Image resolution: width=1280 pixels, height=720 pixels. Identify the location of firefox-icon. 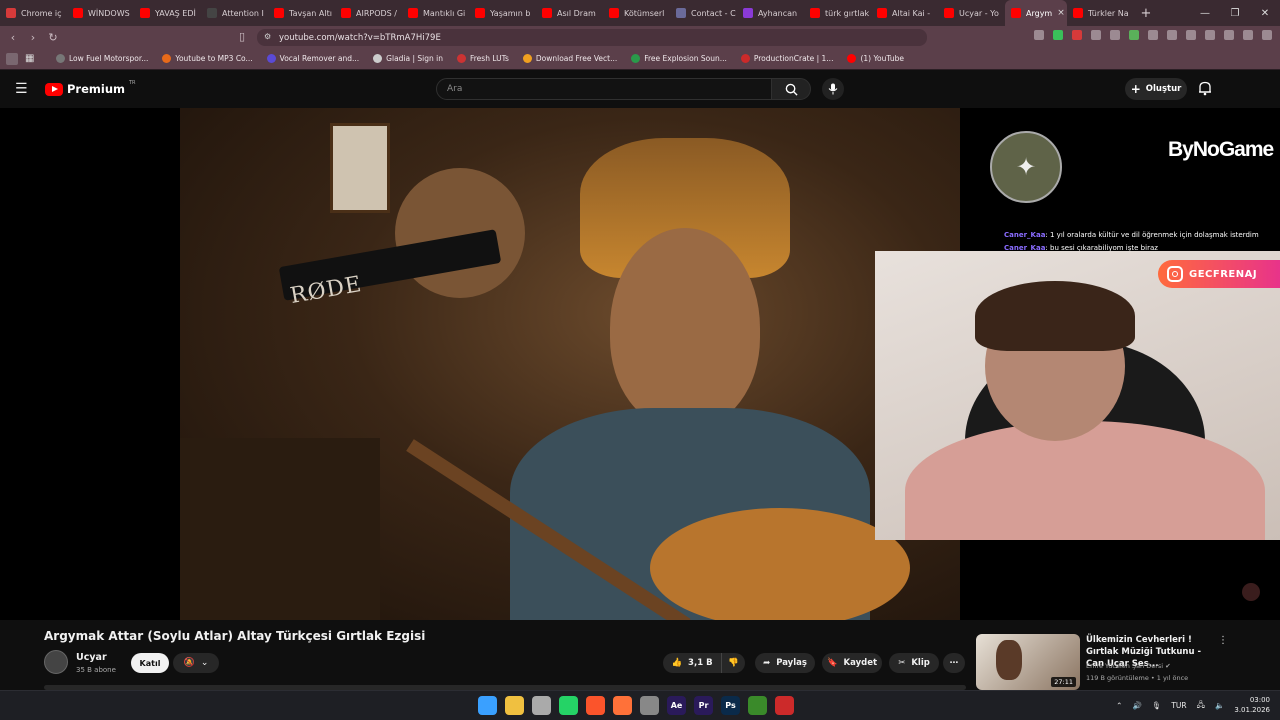
(622, 705).